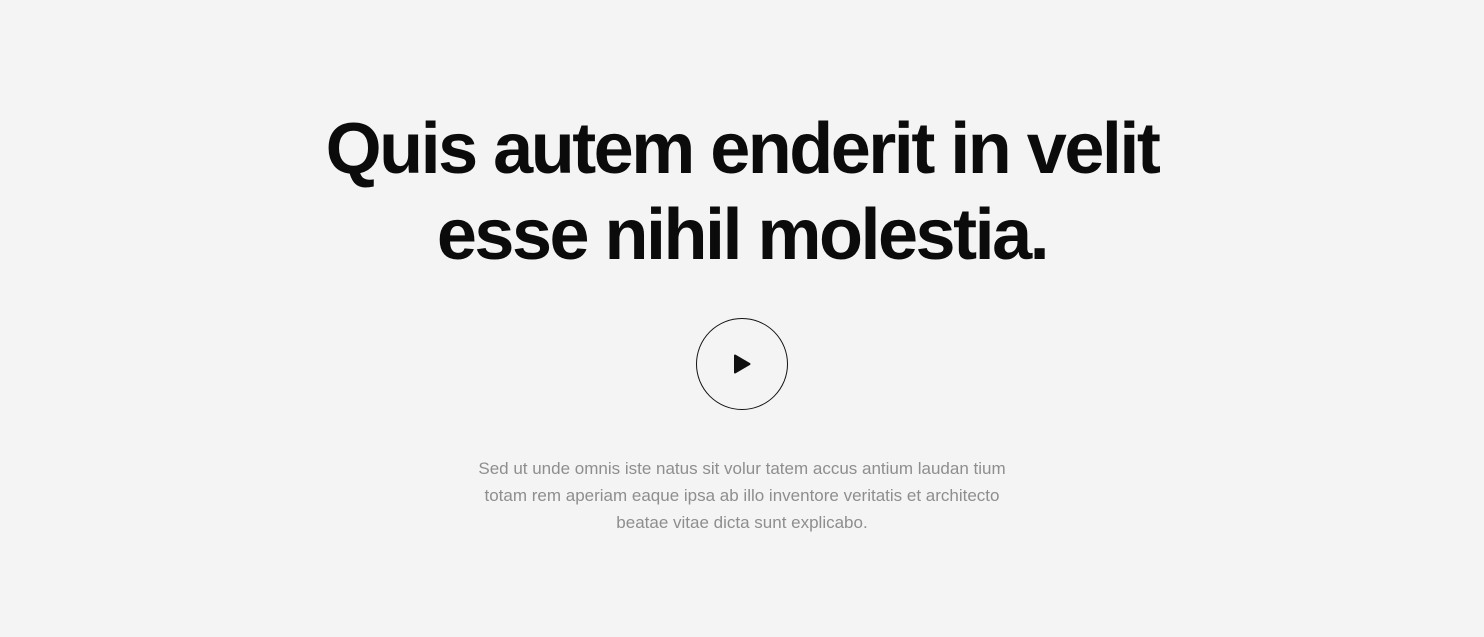  I want to click on play-video-button, so click(742, 364).